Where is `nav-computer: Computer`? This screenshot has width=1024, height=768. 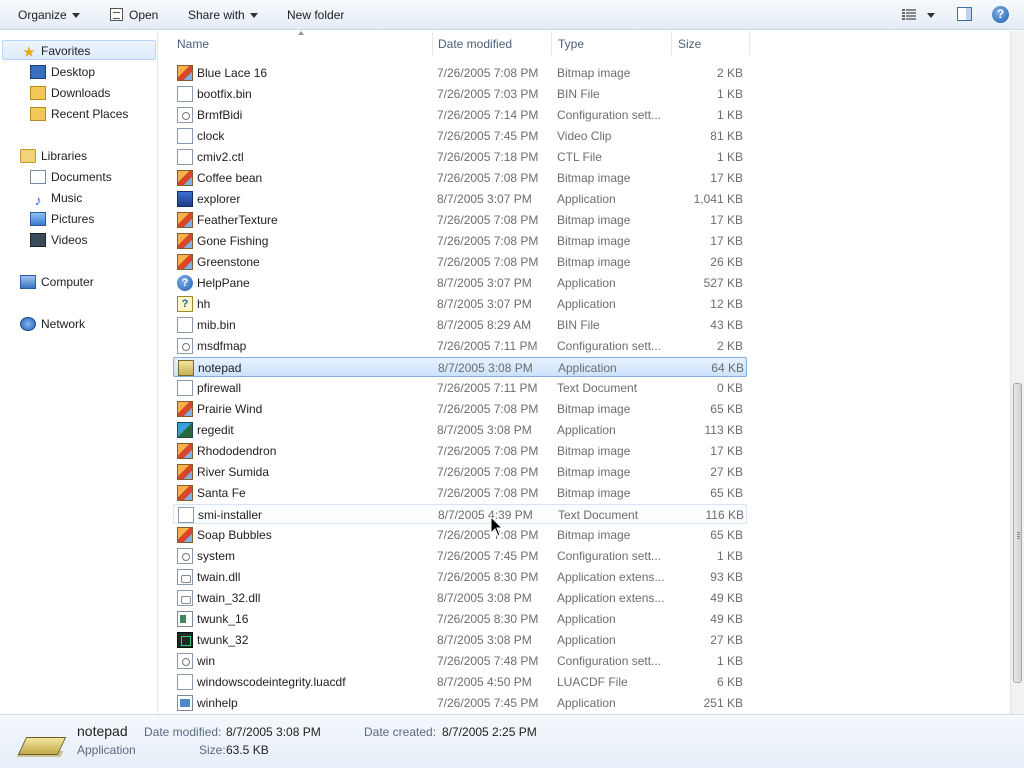 nav-computer: Computer is located at coordinates (57, 282).